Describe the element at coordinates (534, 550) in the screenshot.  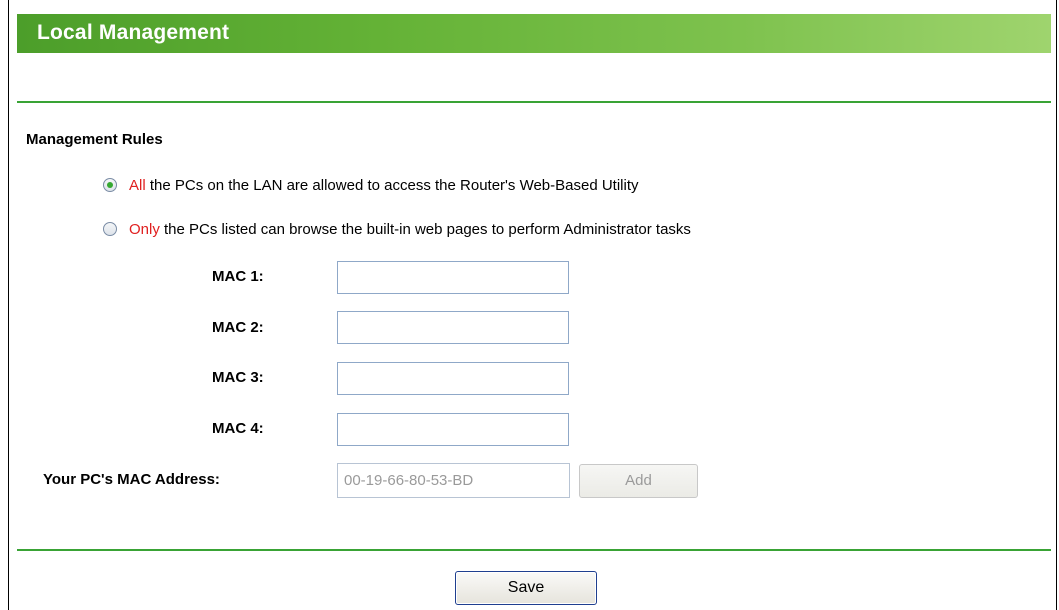
I see `bottom-divider` at that location.